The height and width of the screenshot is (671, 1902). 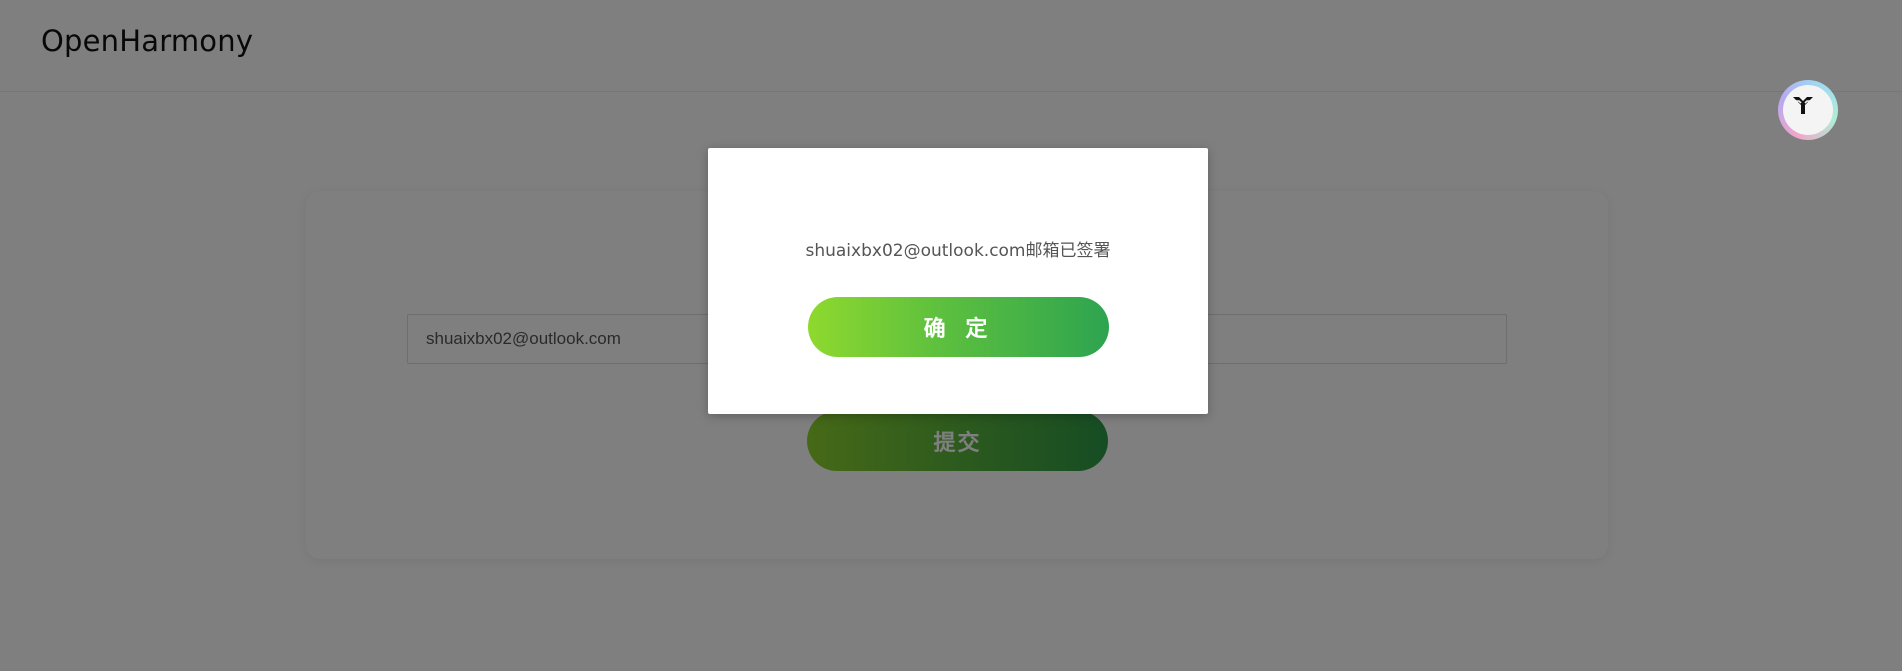 I want to click on dialog-message: shuaixbx02@outlook.com邮箱已签署, so click(x=958, y=251).